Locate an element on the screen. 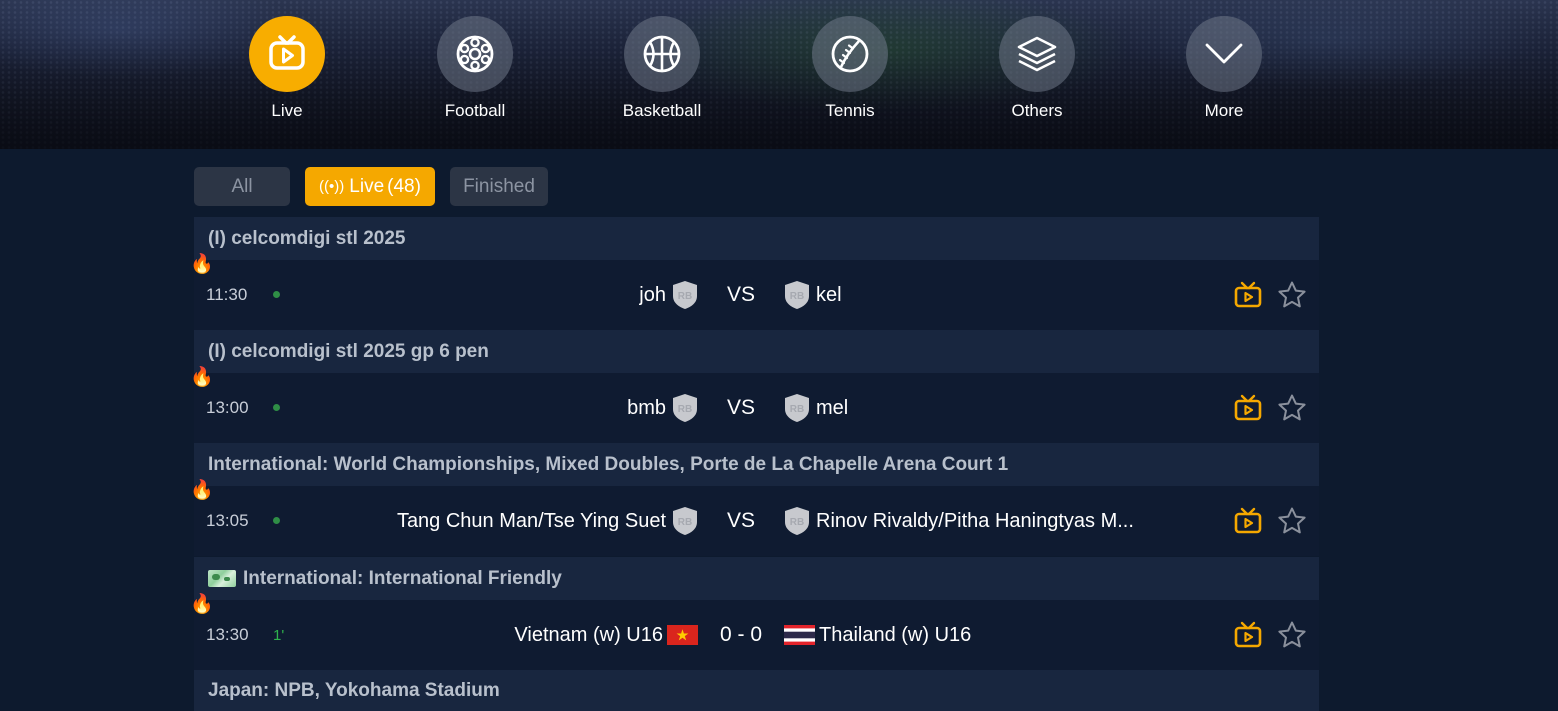 The width and height of the screenshot is (1558, 711). vietnam-flag-icon is located at coordinates (682, 635).